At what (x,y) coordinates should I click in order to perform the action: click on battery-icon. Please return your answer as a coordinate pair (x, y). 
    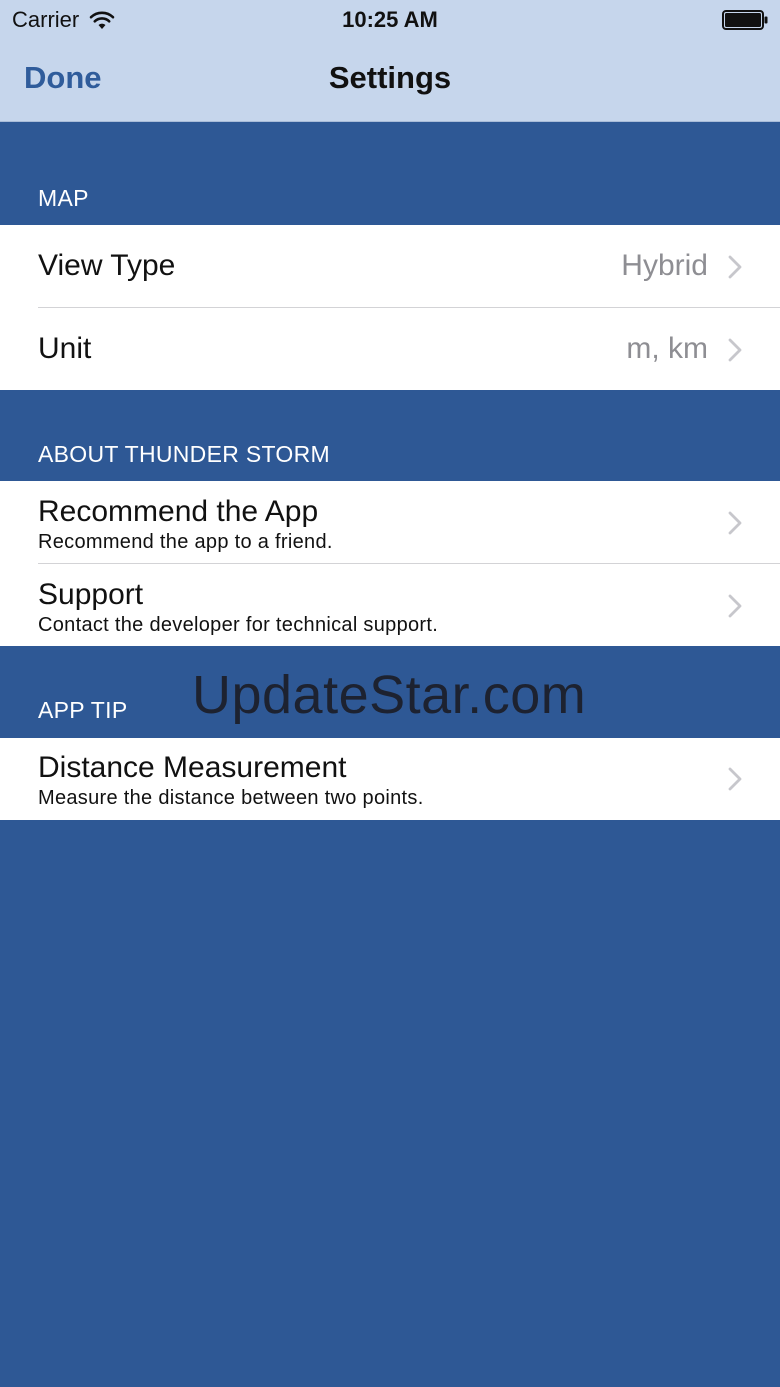
    Looking at the image, I should click on (745, 20).